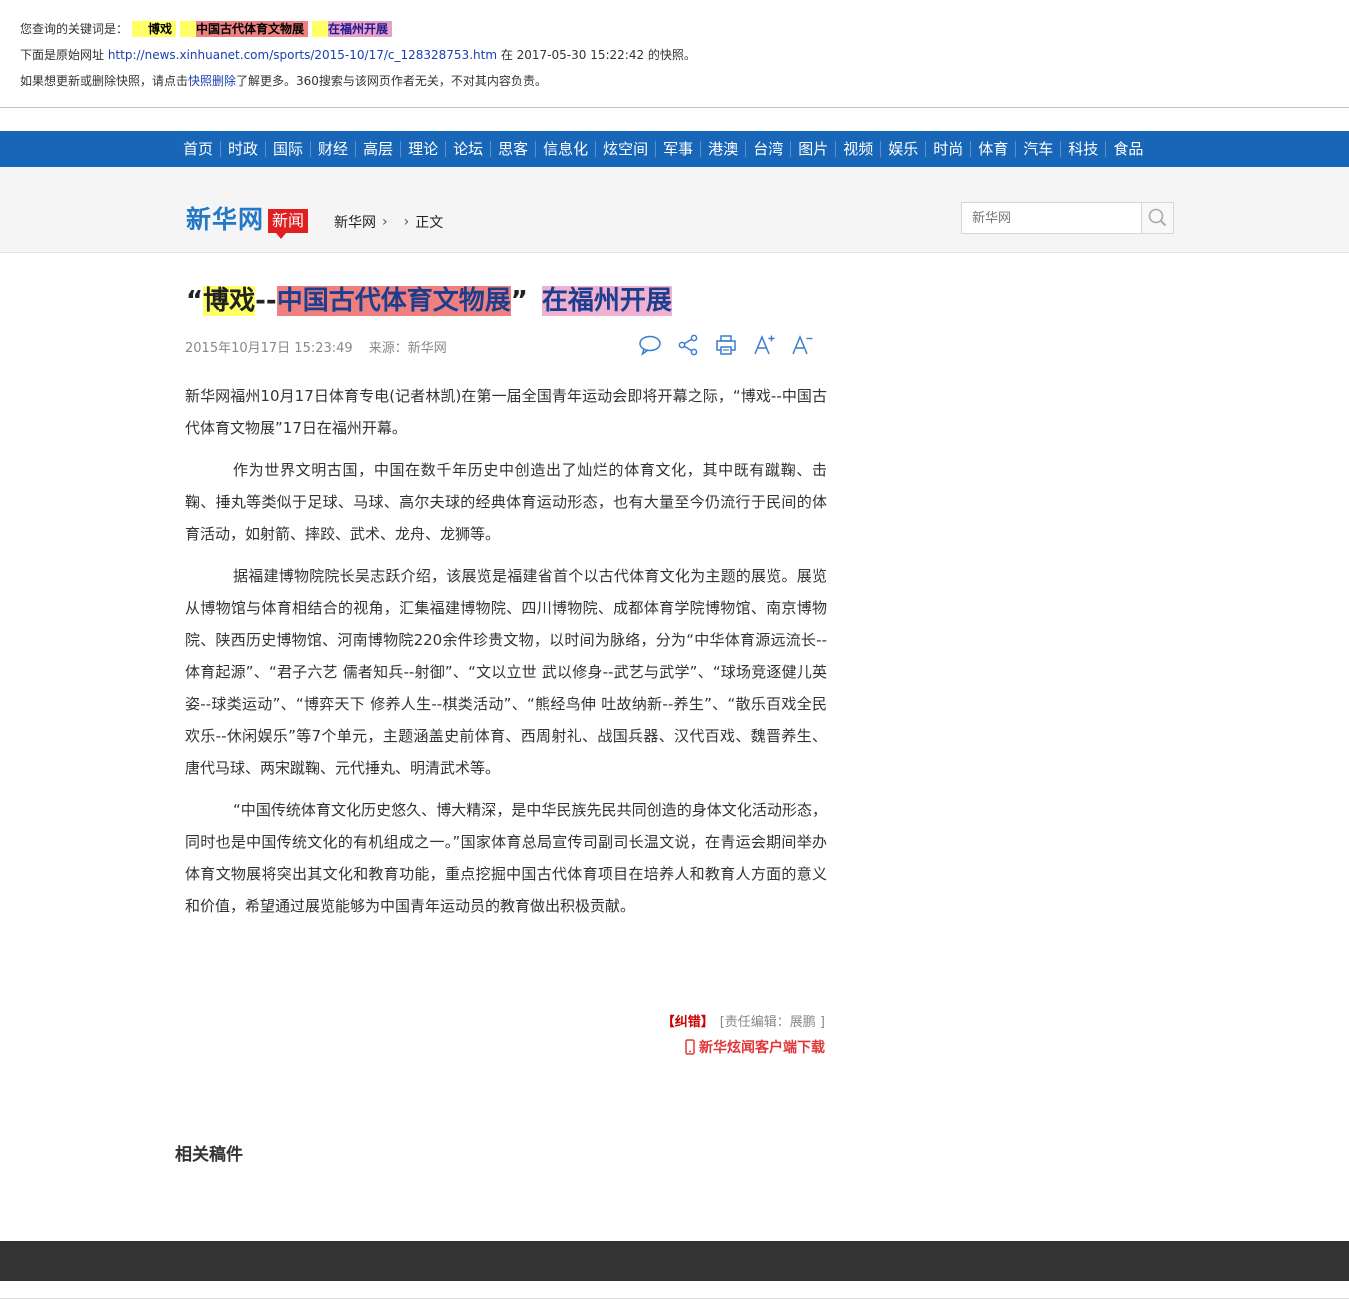  I want to click on breadcrumb: 新华网 › › 正文, so click(388, 222).